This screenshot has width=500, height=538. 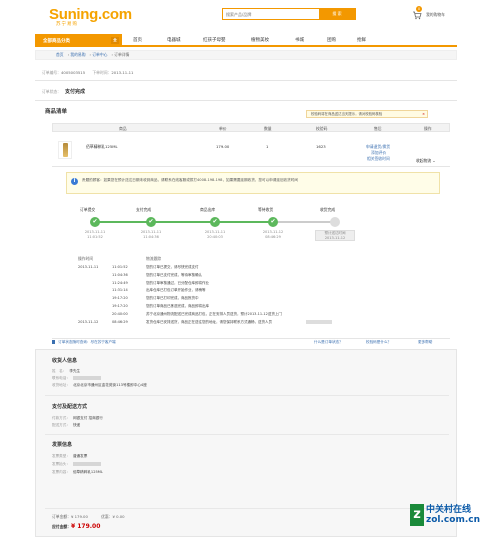 I want to click on progress-step-time: 预计送达时间 2013-11-12, so click(x=335, y=235).